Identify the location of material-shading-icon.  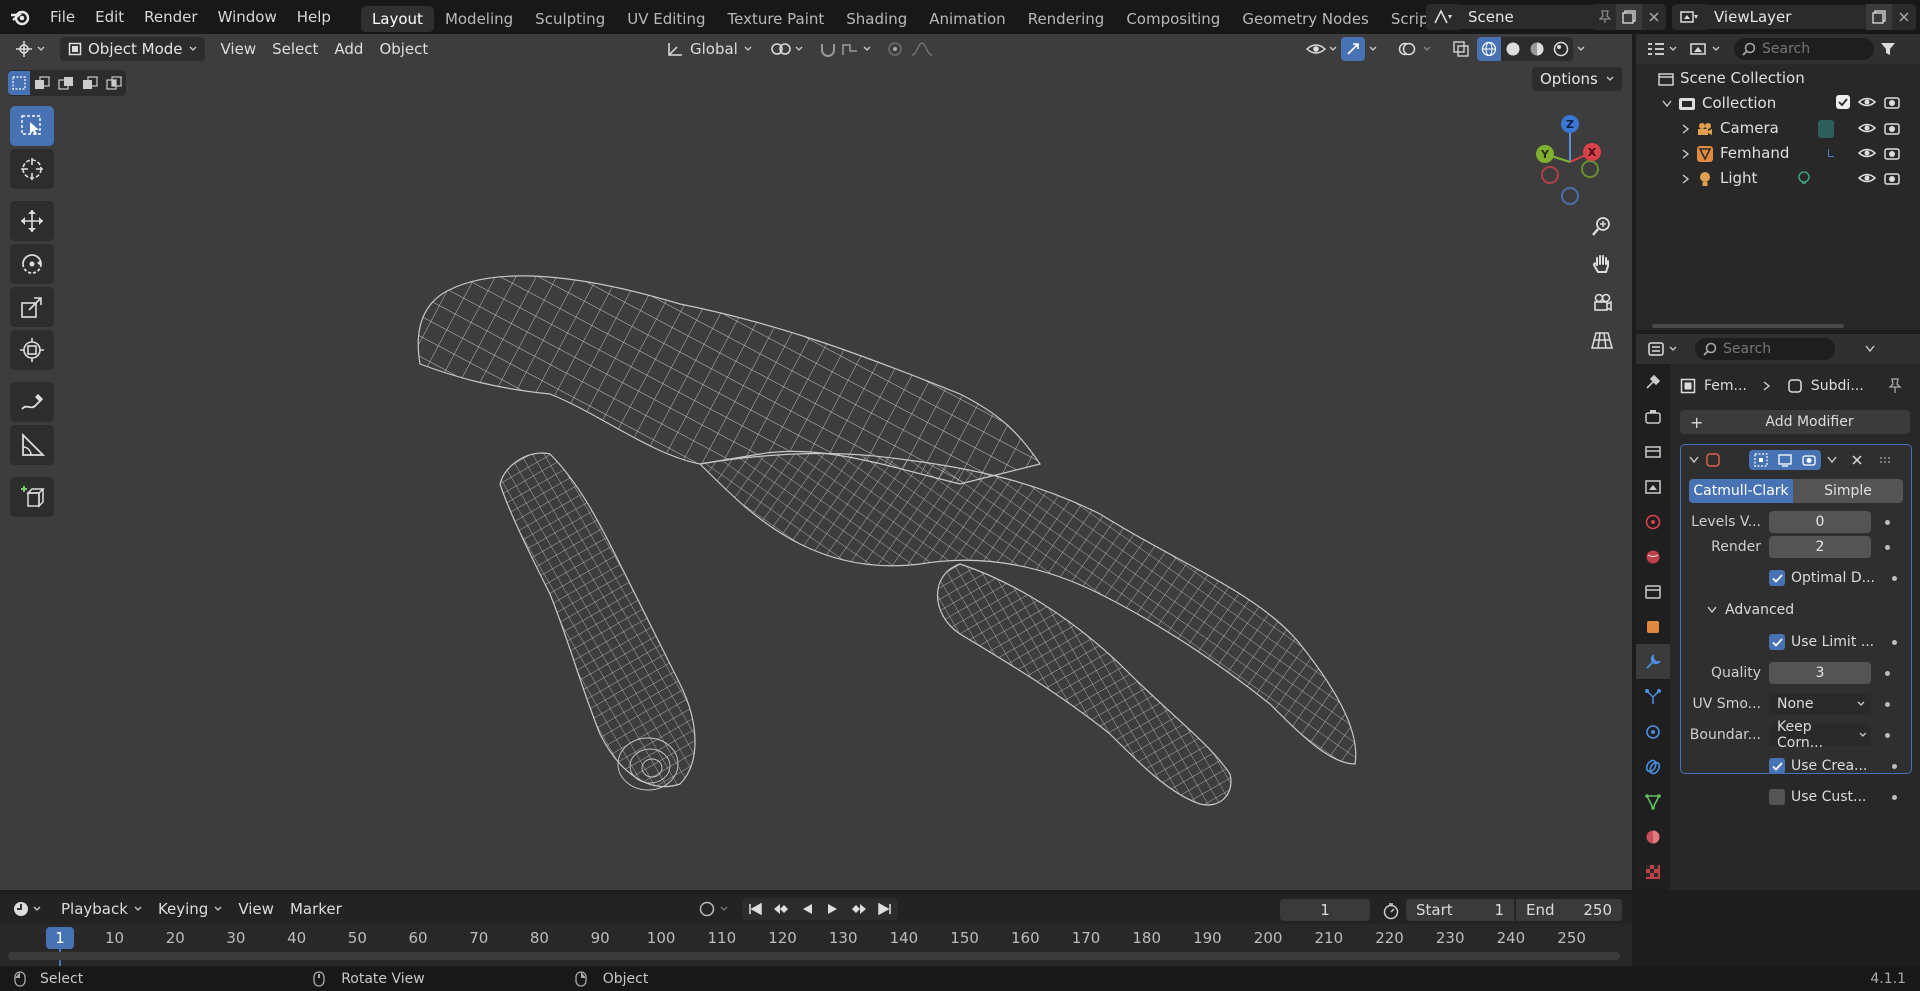
(1537, 49).